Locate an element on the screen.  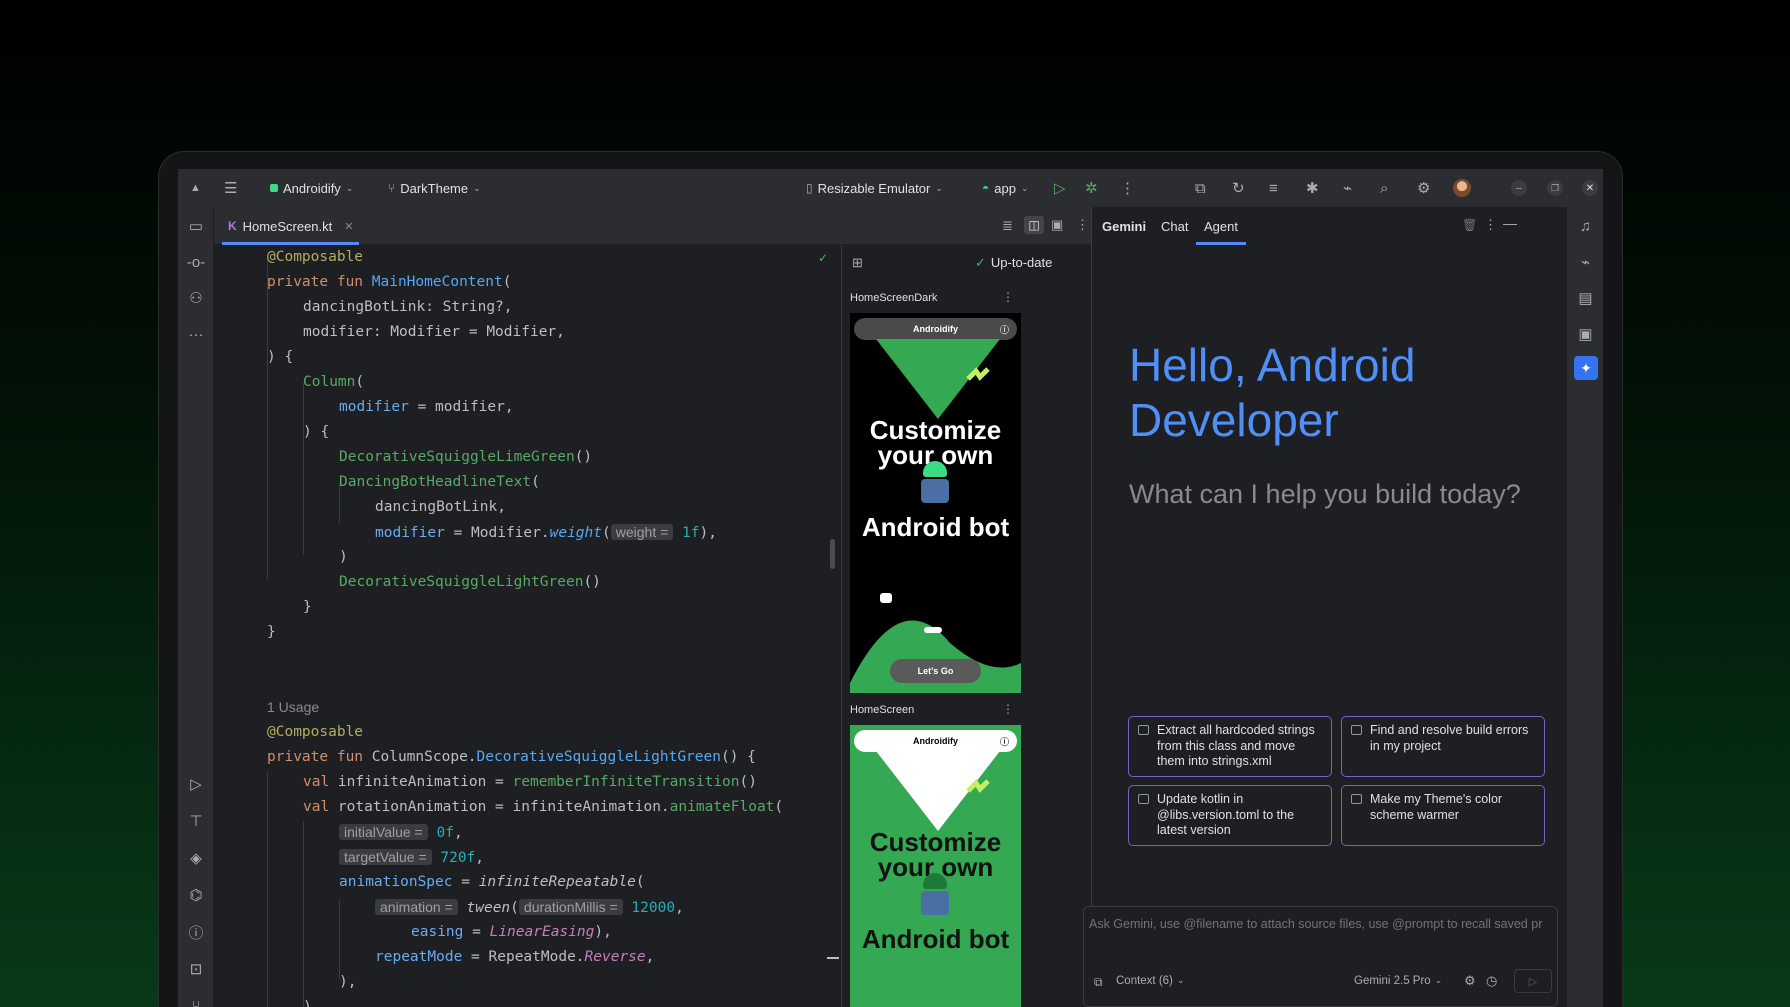
design-view-button: ▣ is located at coordinates (1057, 225).